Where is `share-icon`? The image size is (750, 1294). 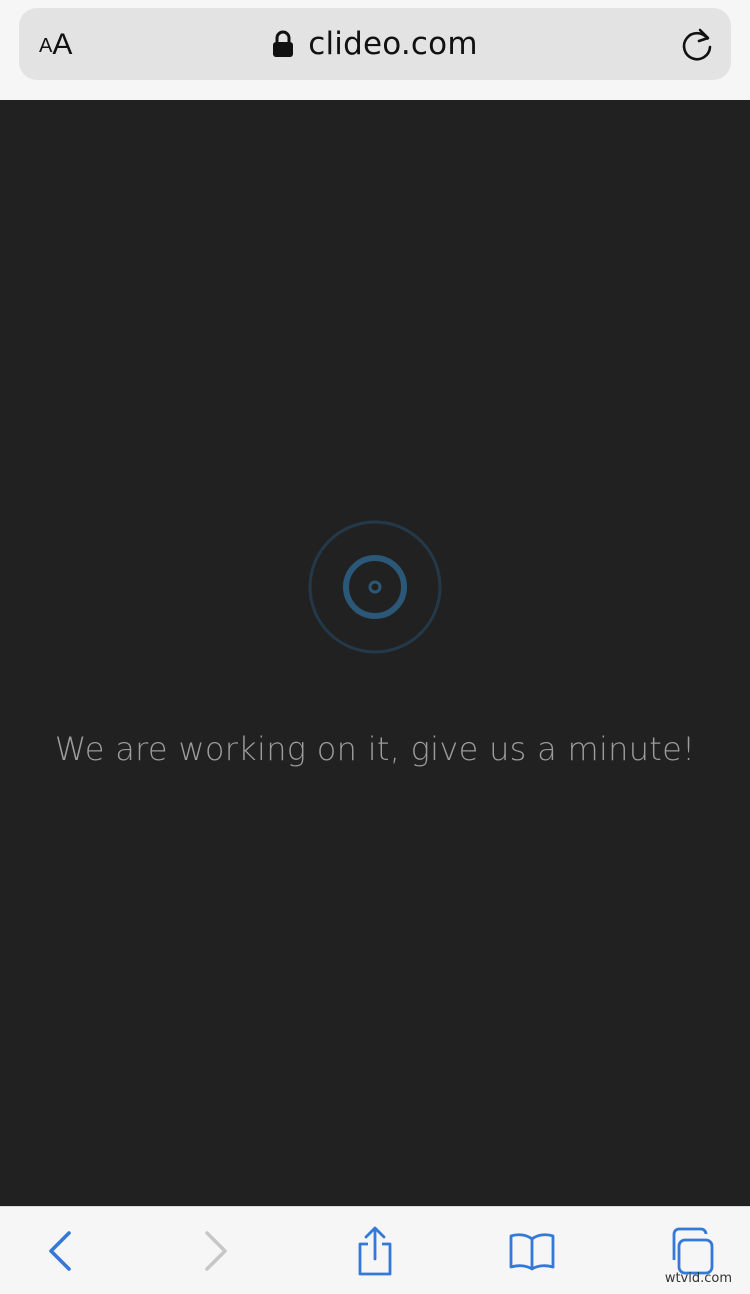 share-icon is located at coordinates (375, 1251).